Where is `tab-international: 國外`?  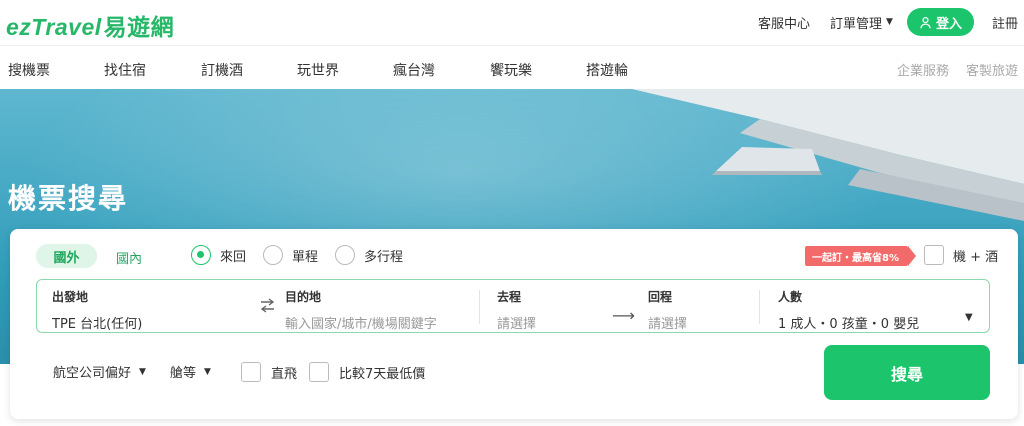
tab-international: 國外 is located at coordinates (66, 256).